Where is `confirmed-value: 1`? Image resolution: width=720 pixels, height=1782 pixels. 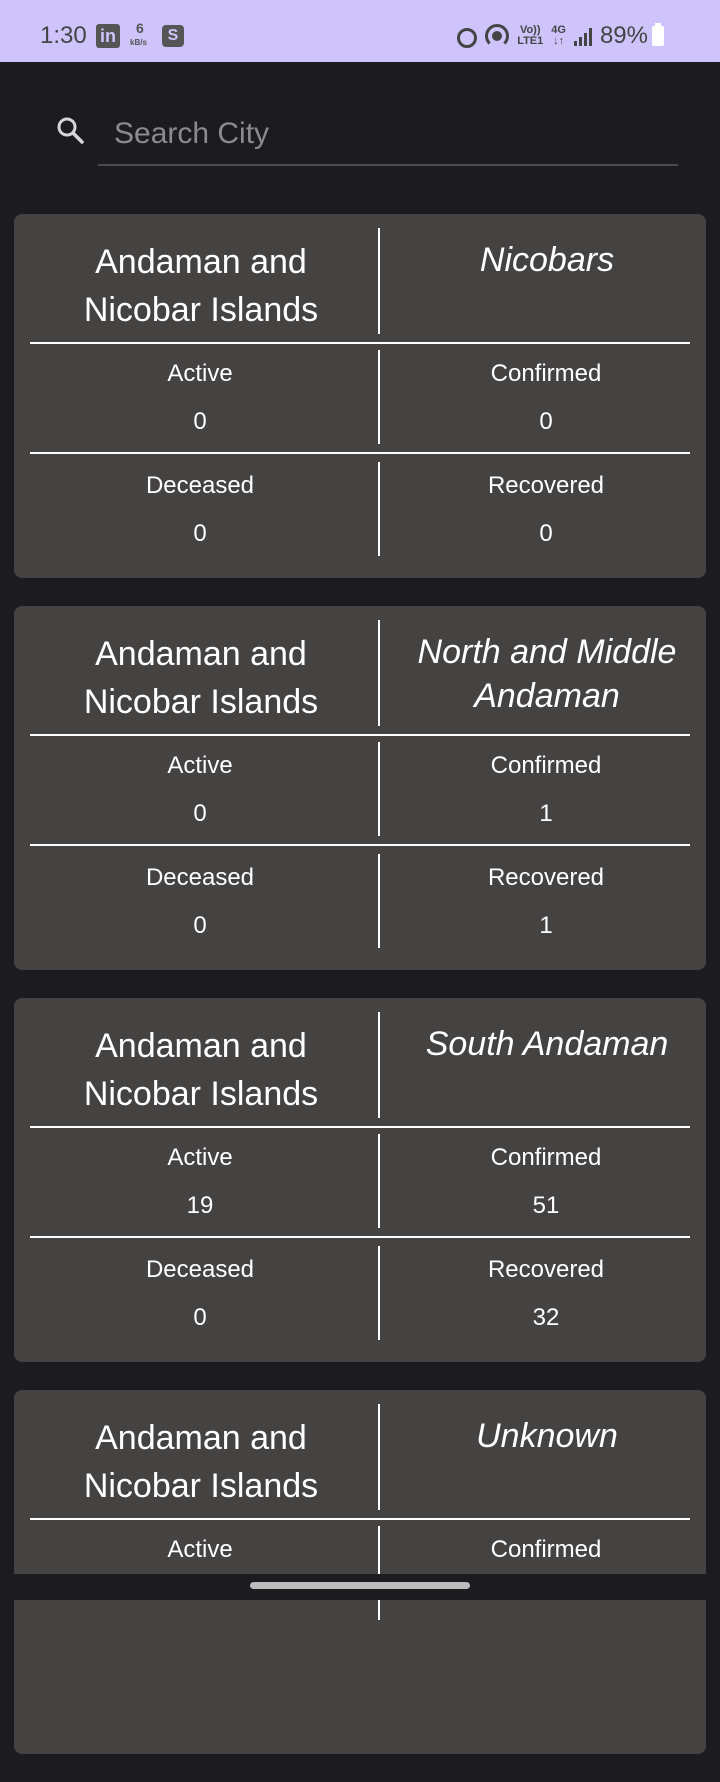
confirmed-value: 1 is located at coordinates (546, 813).